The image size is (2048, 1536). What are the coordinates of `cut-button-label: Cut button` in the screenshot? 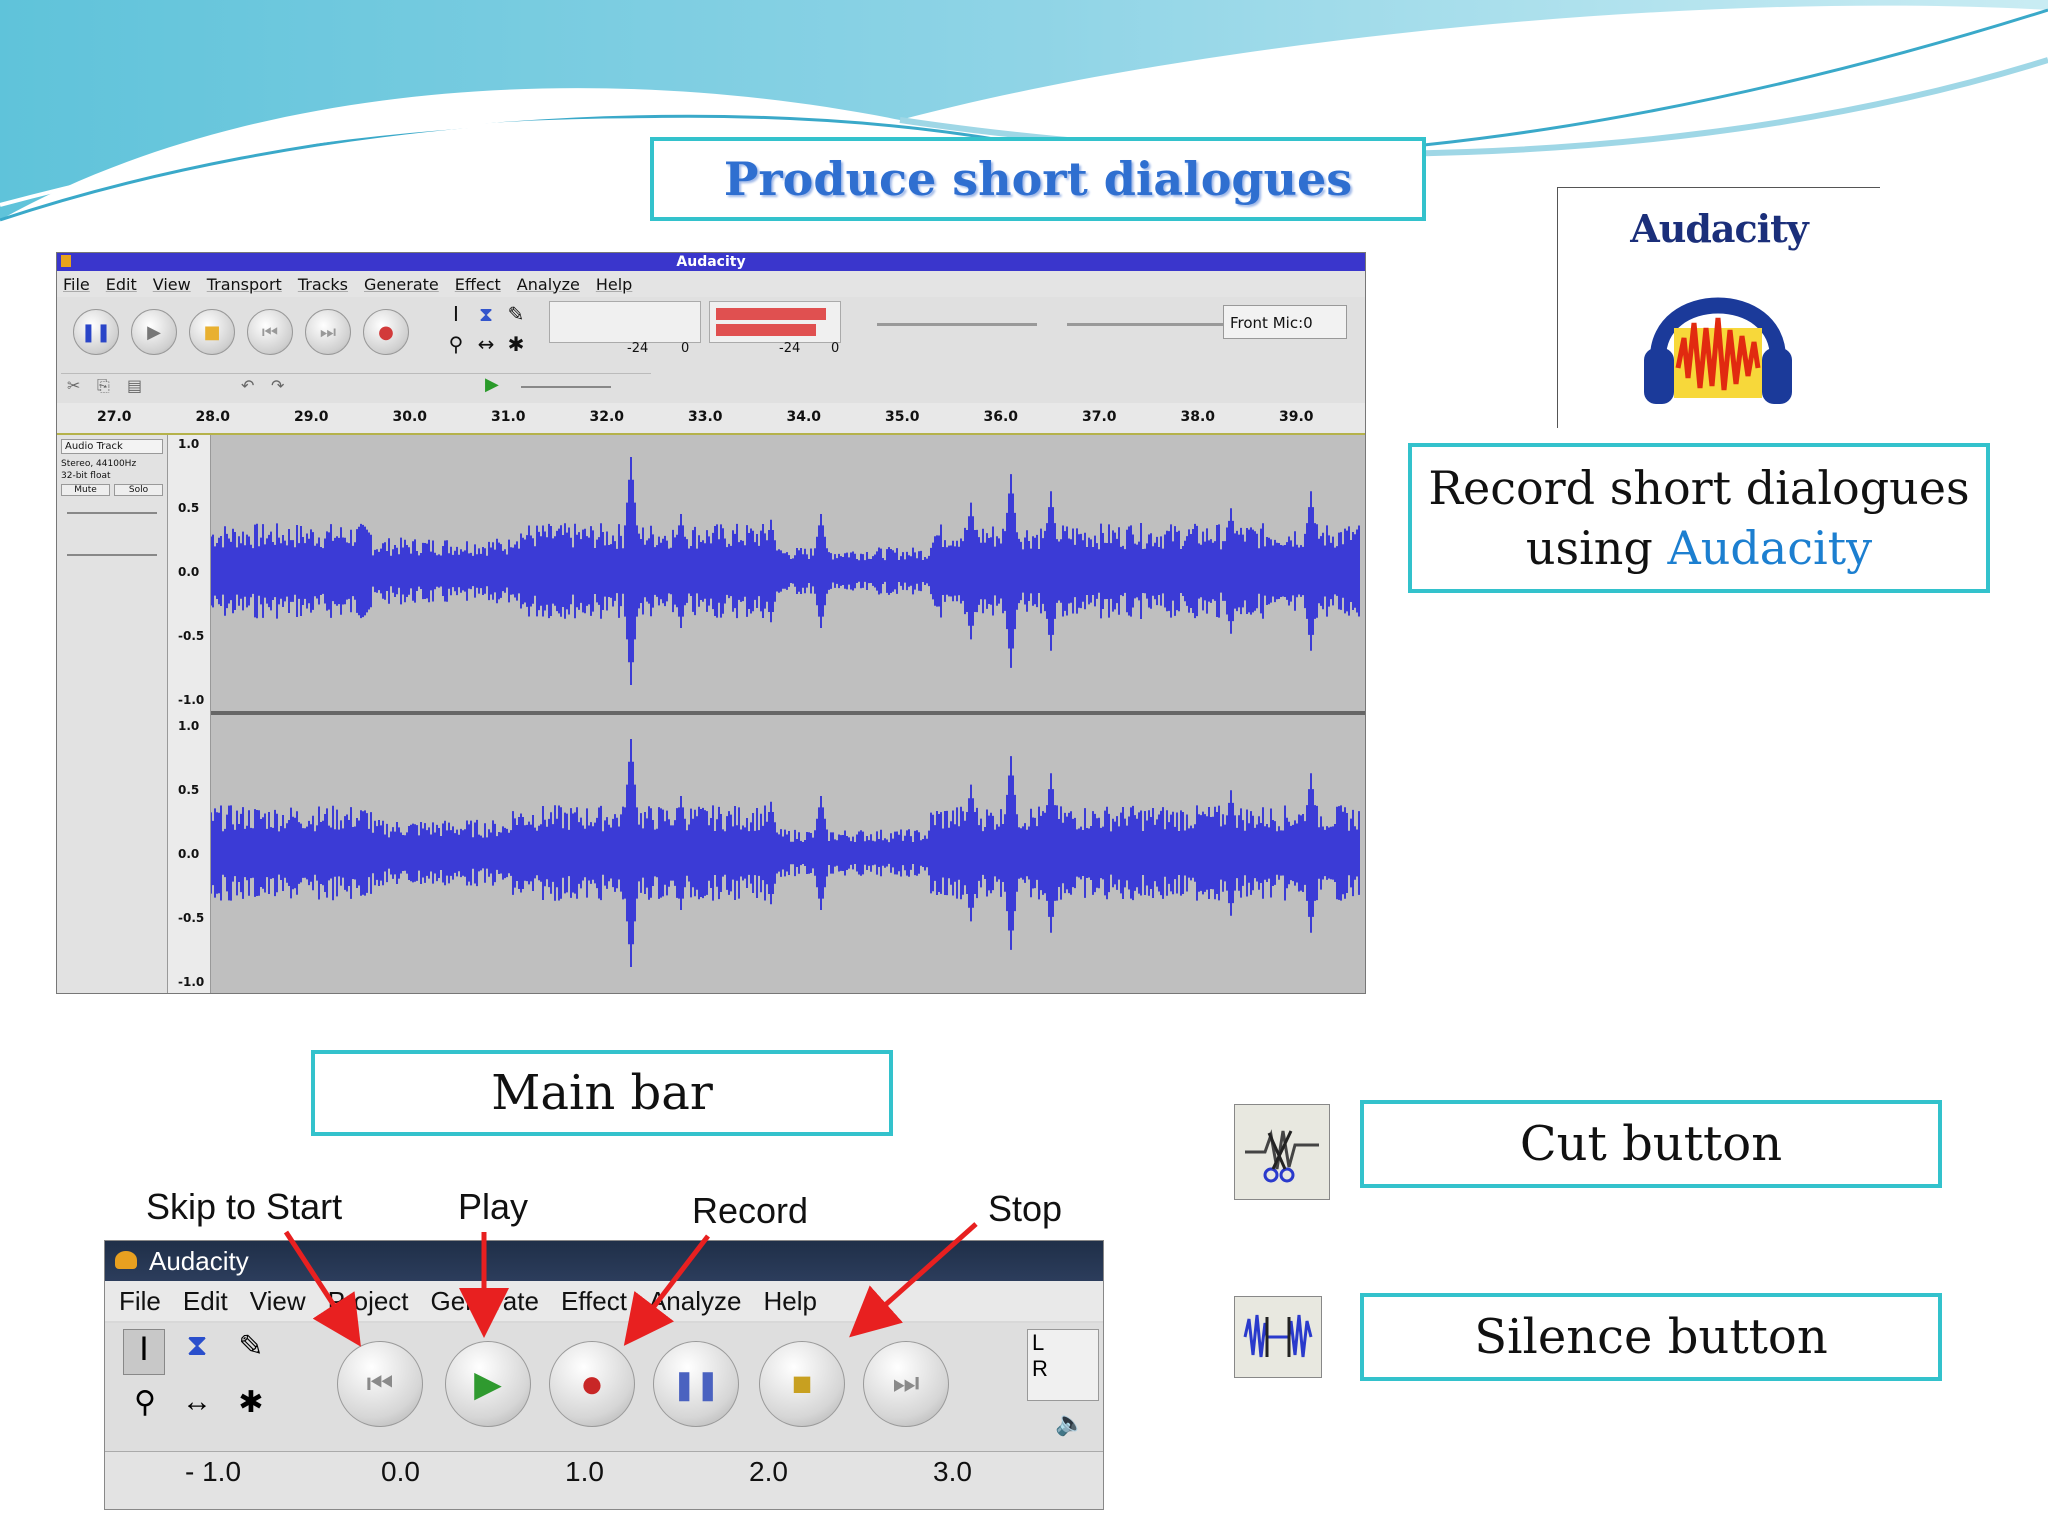 It's located at (1651, 1144).